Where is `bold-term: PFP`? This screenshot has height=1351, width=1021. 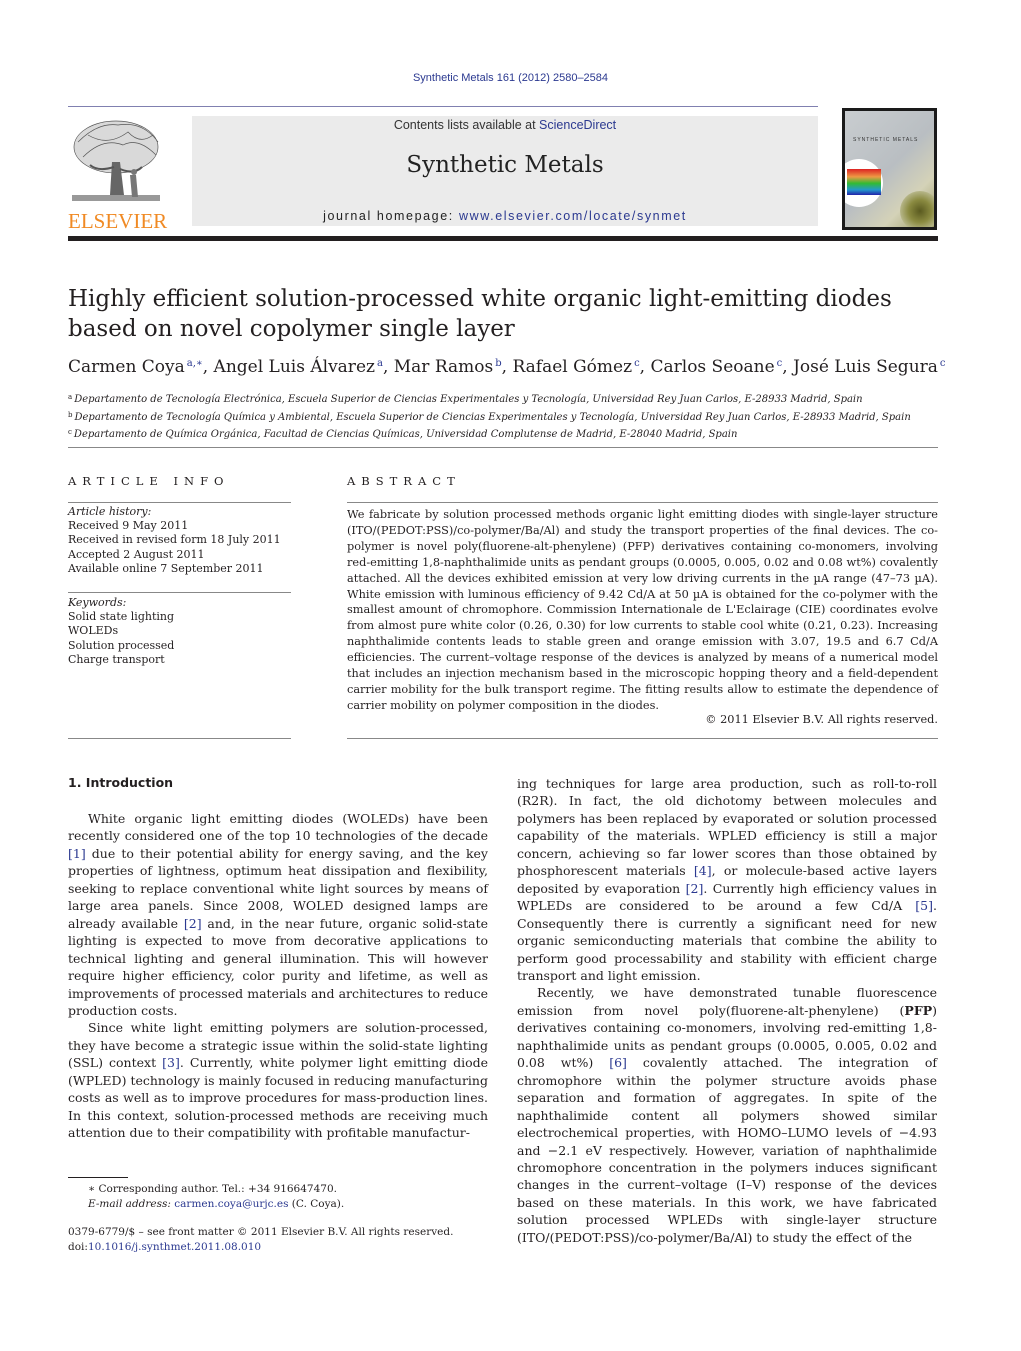 bold-term: PFP is located at coordinates (918, 1010).